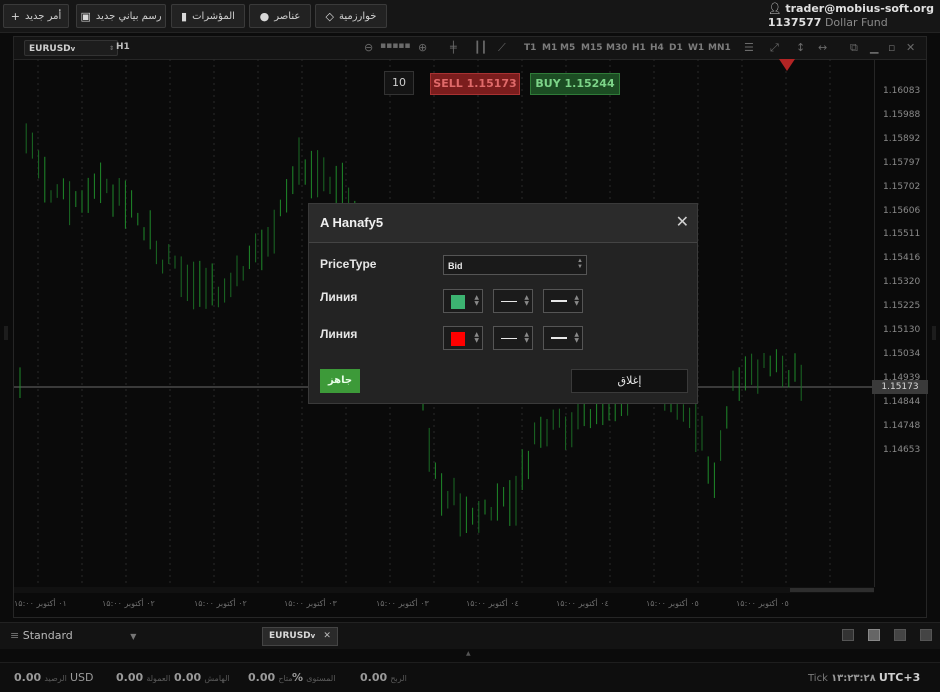  I want to click on zoom-in-icon: ⊕, so click(422, 47).